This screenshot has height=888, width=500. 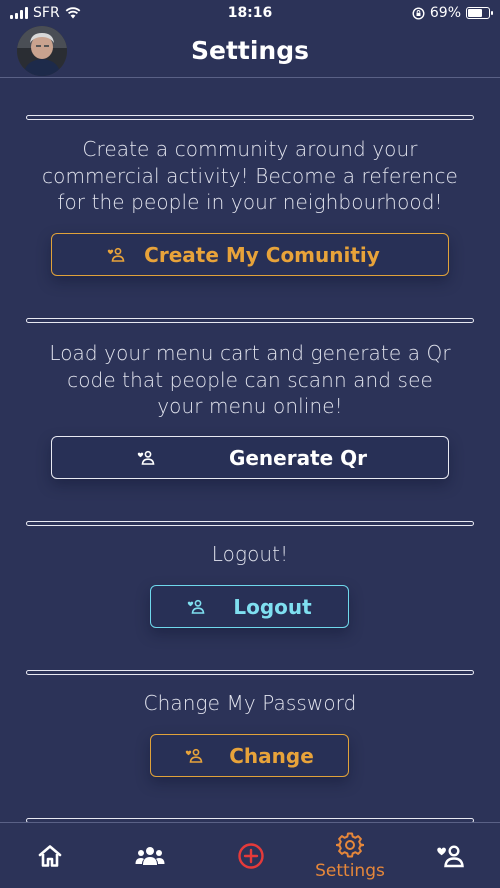 I want to click on logout-button: Logout, so click(x=249, y=606).